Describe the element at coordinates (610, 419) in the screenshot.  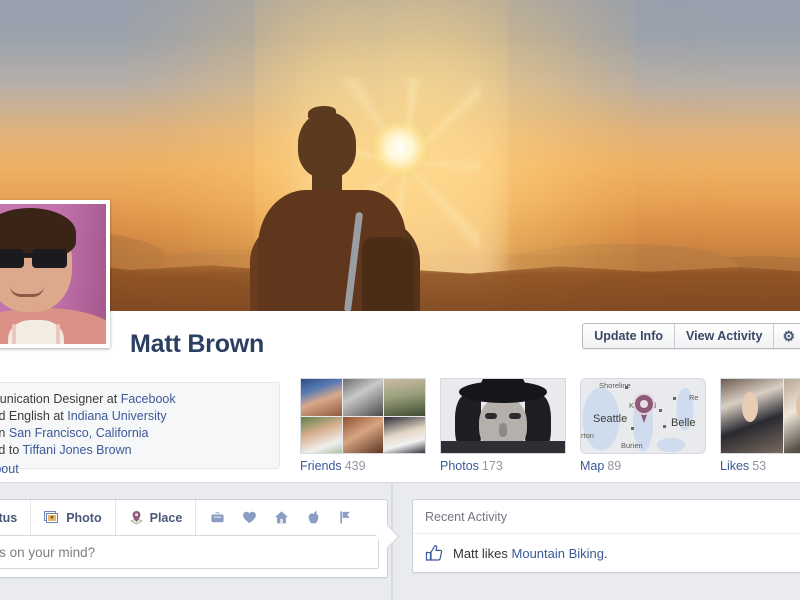
I see `map-label: Seattle` at that location.